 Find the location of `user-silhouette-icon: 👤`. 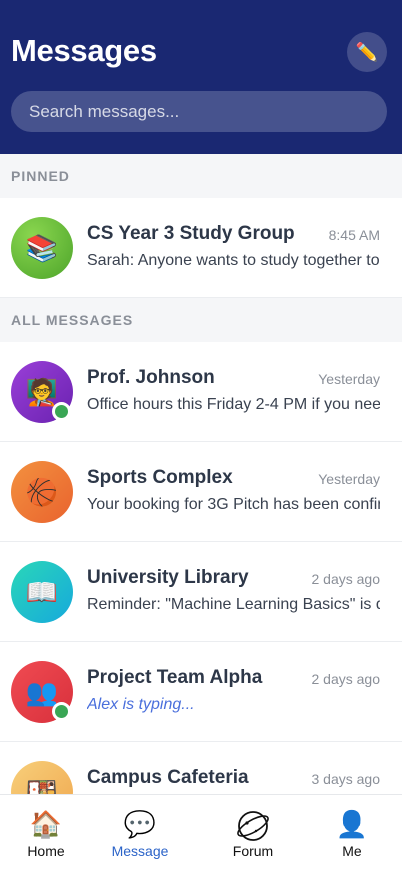

user-silhouette-icon: 👤 is located at coordinates (352, 824).